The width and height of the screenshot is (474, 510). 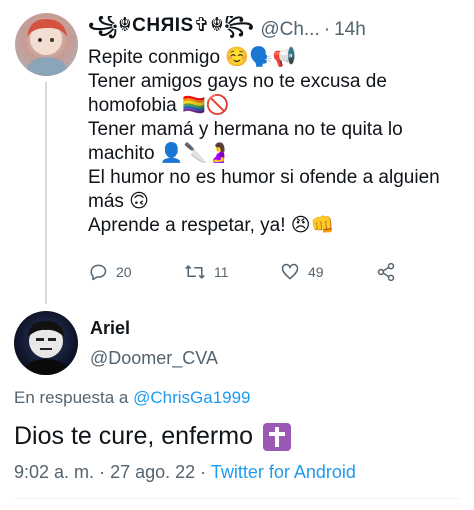 What do you see at coordinates (98, 272) in the screenshot?
I see `reply-icon` at bounding box center [98, 272].